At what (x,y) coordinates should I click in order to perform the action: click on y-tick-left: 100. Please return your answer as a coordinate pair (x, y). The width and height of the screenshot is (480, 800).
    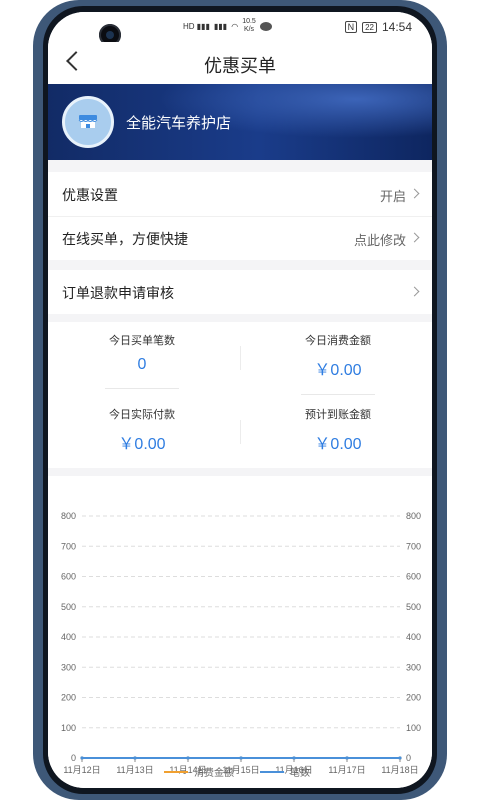
    Looking at the image, I should click on (68, 728).